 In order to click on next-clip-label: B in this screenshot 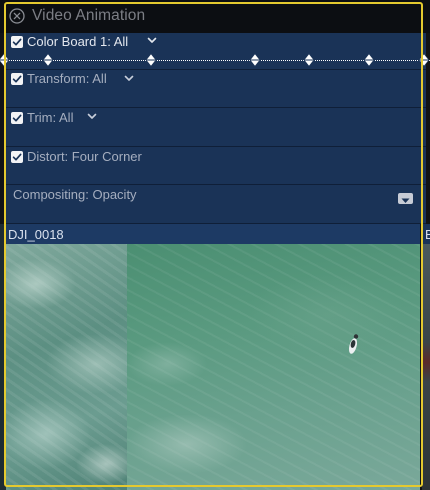, I will do `click(427, 234)`.